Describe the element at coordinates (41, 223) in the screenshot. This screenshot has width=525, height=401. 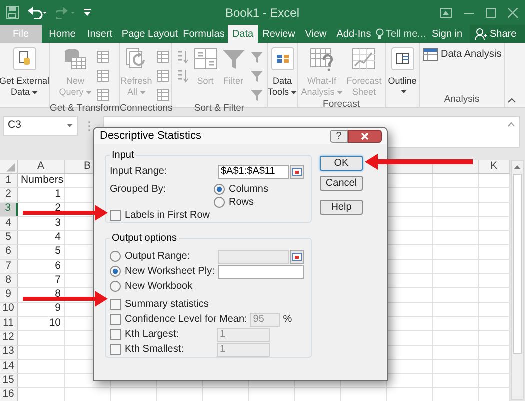
I see `table-cell: 3` at that location.